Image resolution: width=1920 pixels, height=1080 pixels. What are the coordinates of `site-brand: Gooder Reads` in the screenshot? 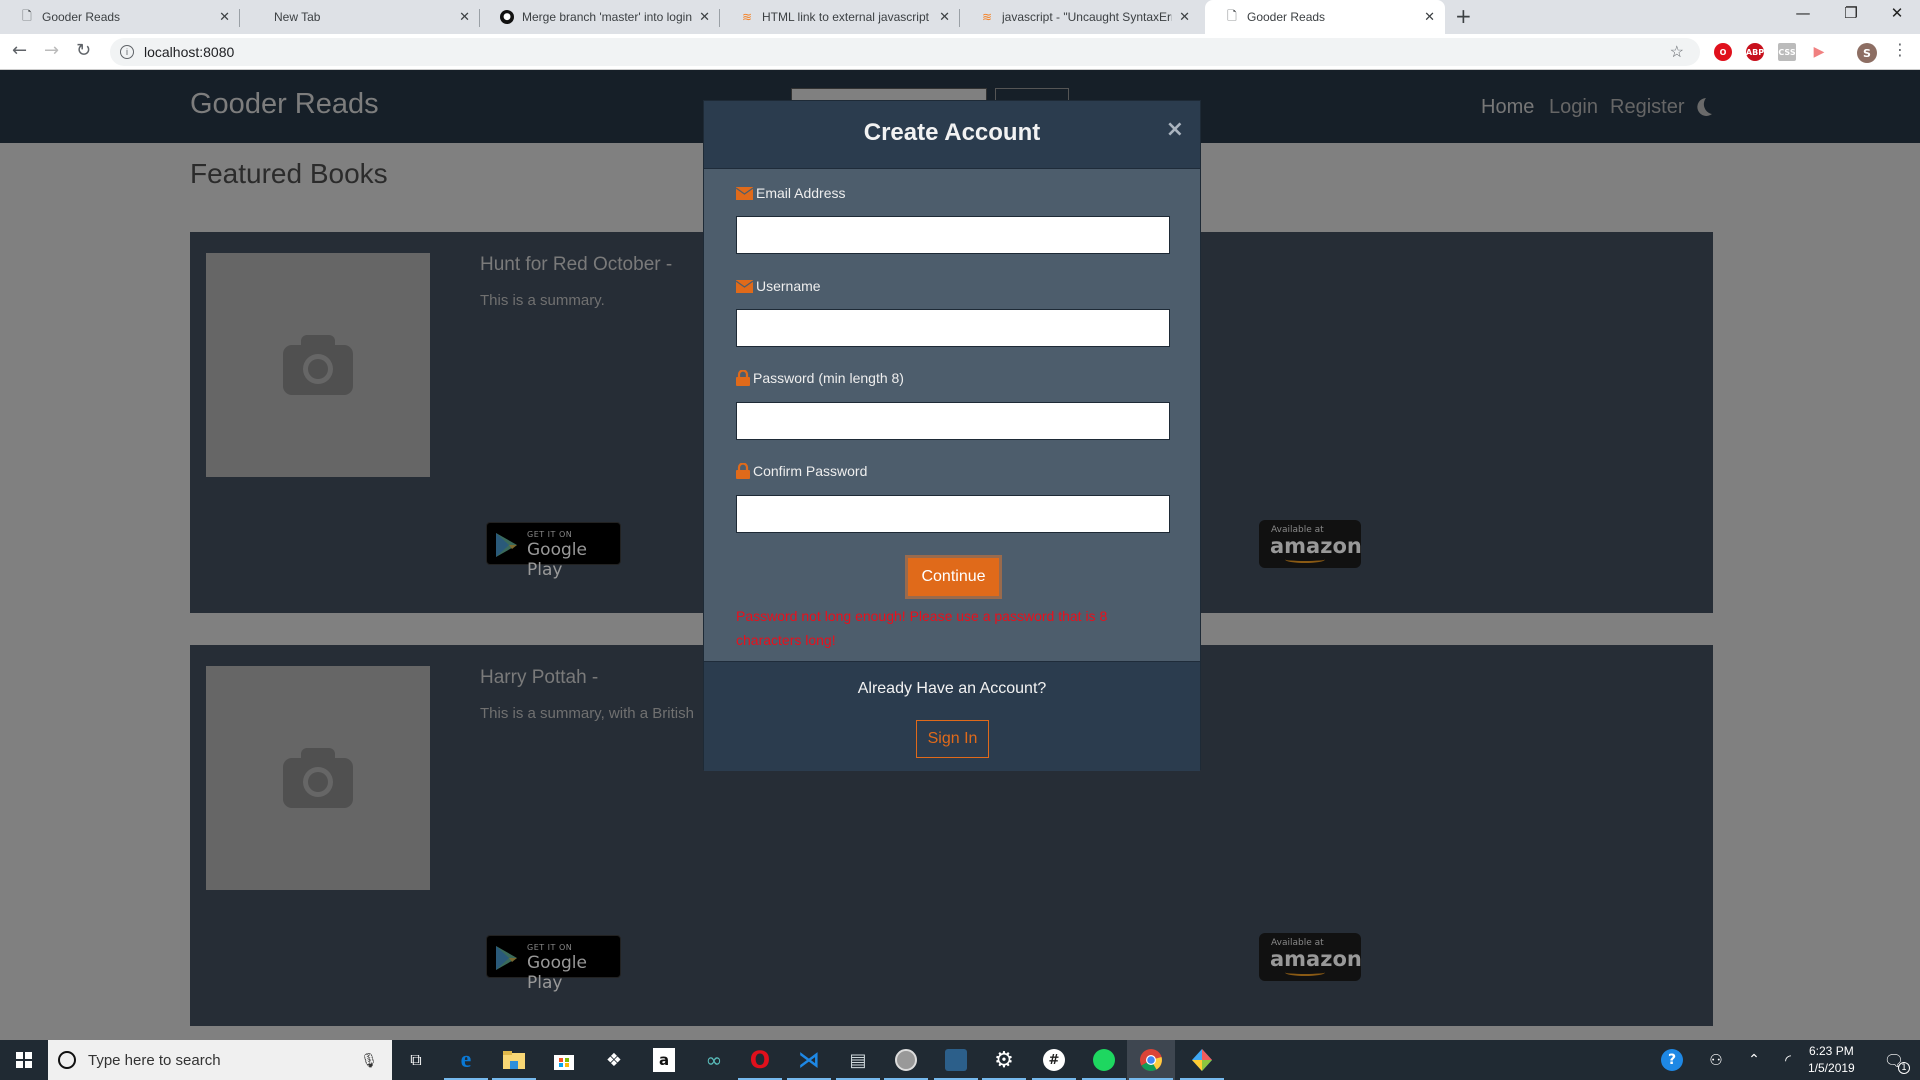 It's located at (284, 104).